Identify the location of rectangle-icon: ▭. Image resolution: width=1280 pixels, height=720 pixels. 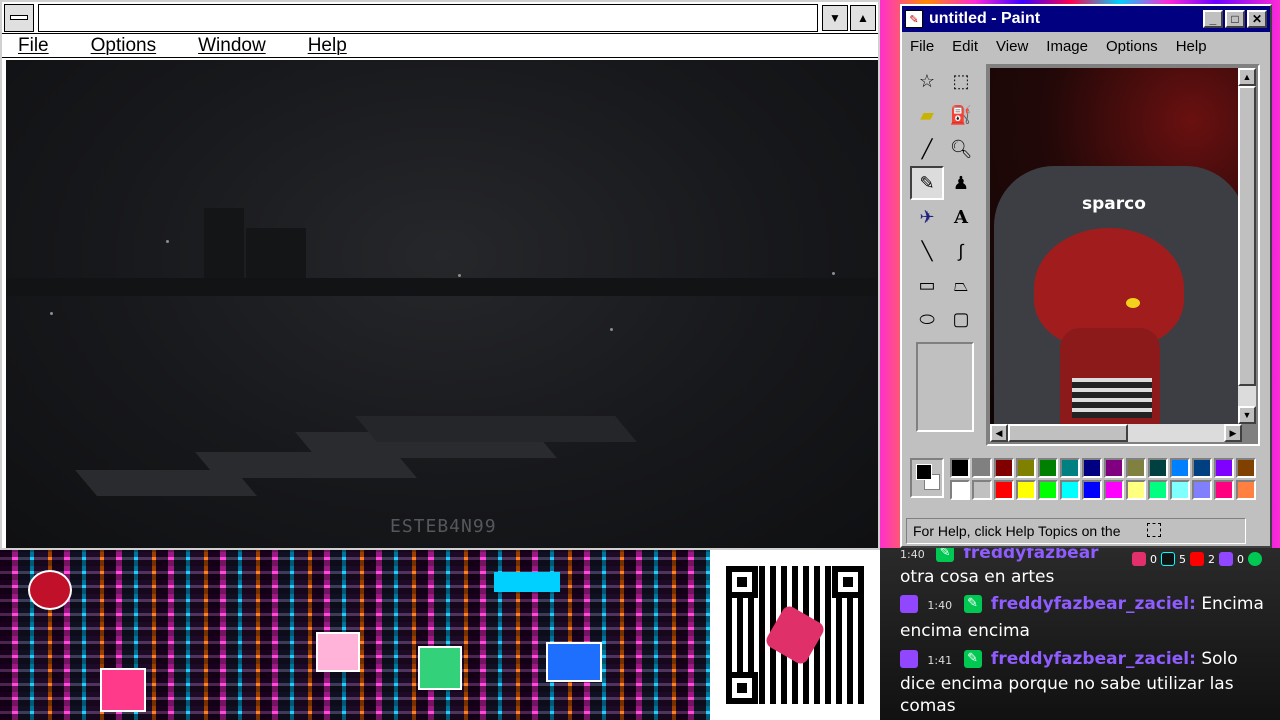
(927, 284).